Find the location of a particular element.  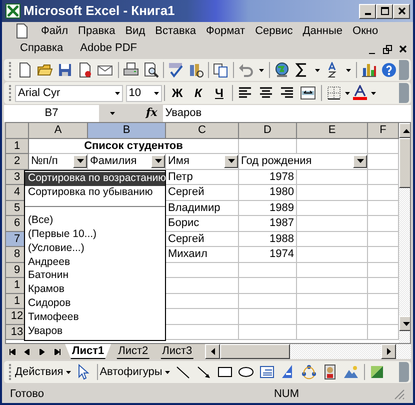

formula-field: Уваров is located at coordinates (287, 113).